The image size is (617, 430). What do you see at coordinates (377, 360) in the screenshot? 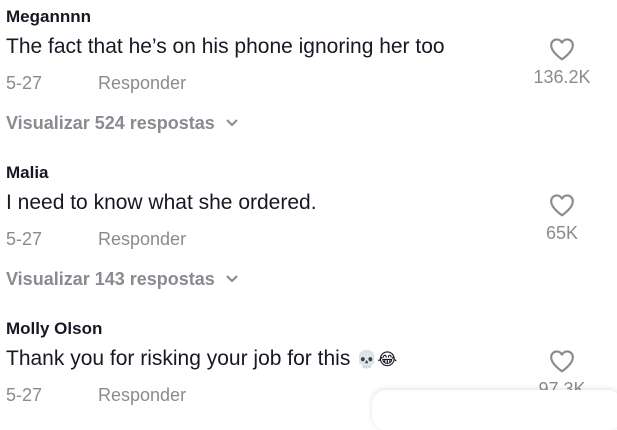
I see `skull-laughing-emoji: 💀😂` at bounding box center [377, 360].